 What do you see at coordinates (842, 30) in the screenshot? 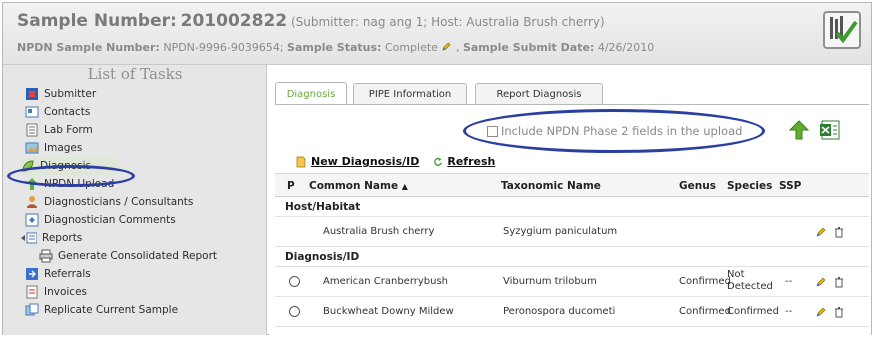
I see `app-logo-icon` at bounding box center [842, 30].